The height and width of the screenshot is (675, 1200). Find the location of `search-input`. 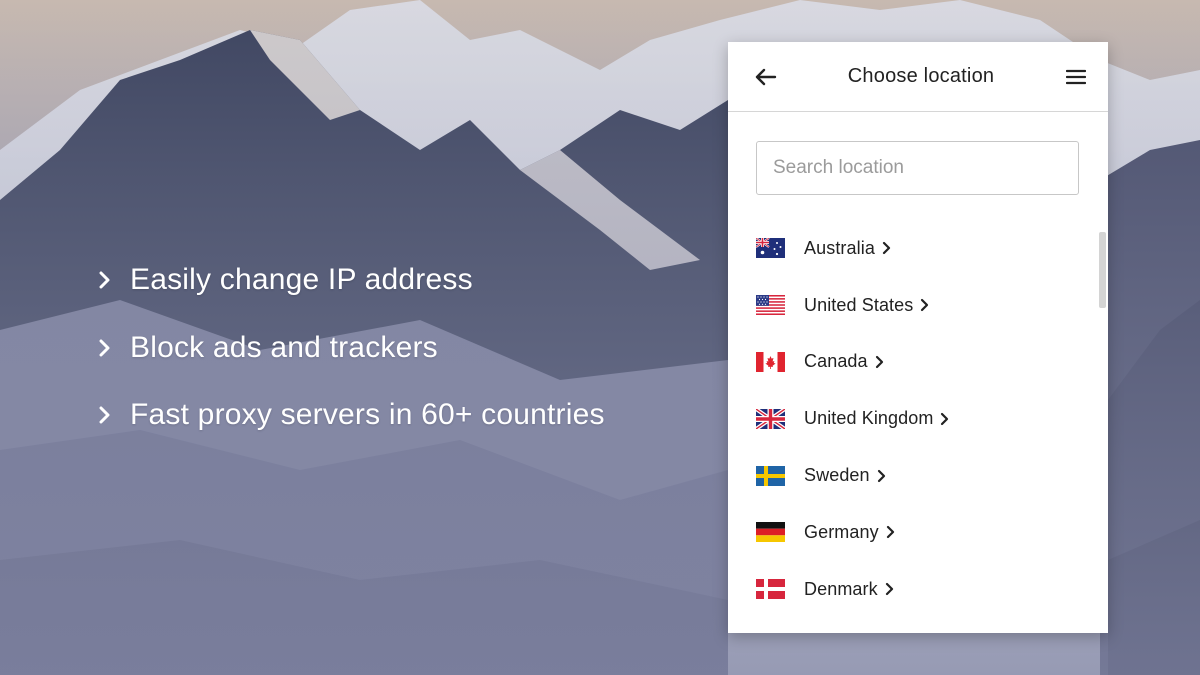

search-input is located at coordinates (917, 168).